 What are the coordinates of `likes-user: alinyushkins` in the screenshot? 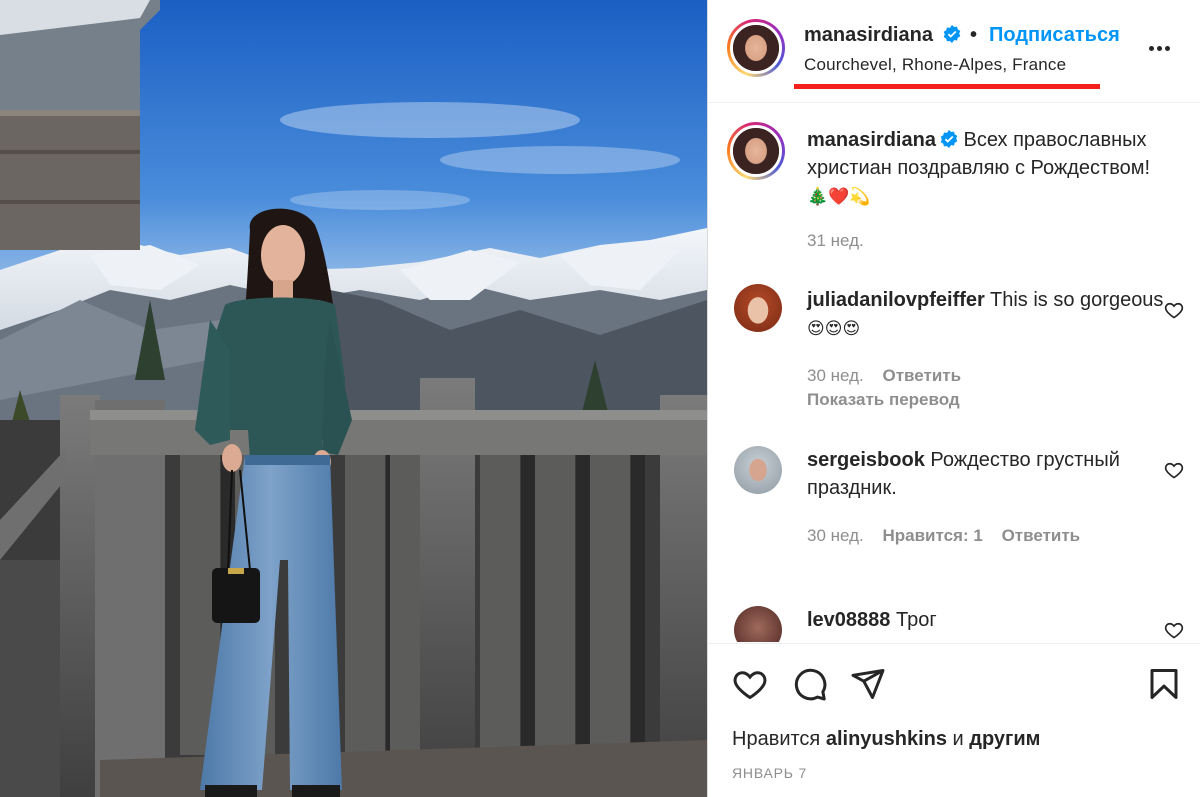 It's located at (886, 739).